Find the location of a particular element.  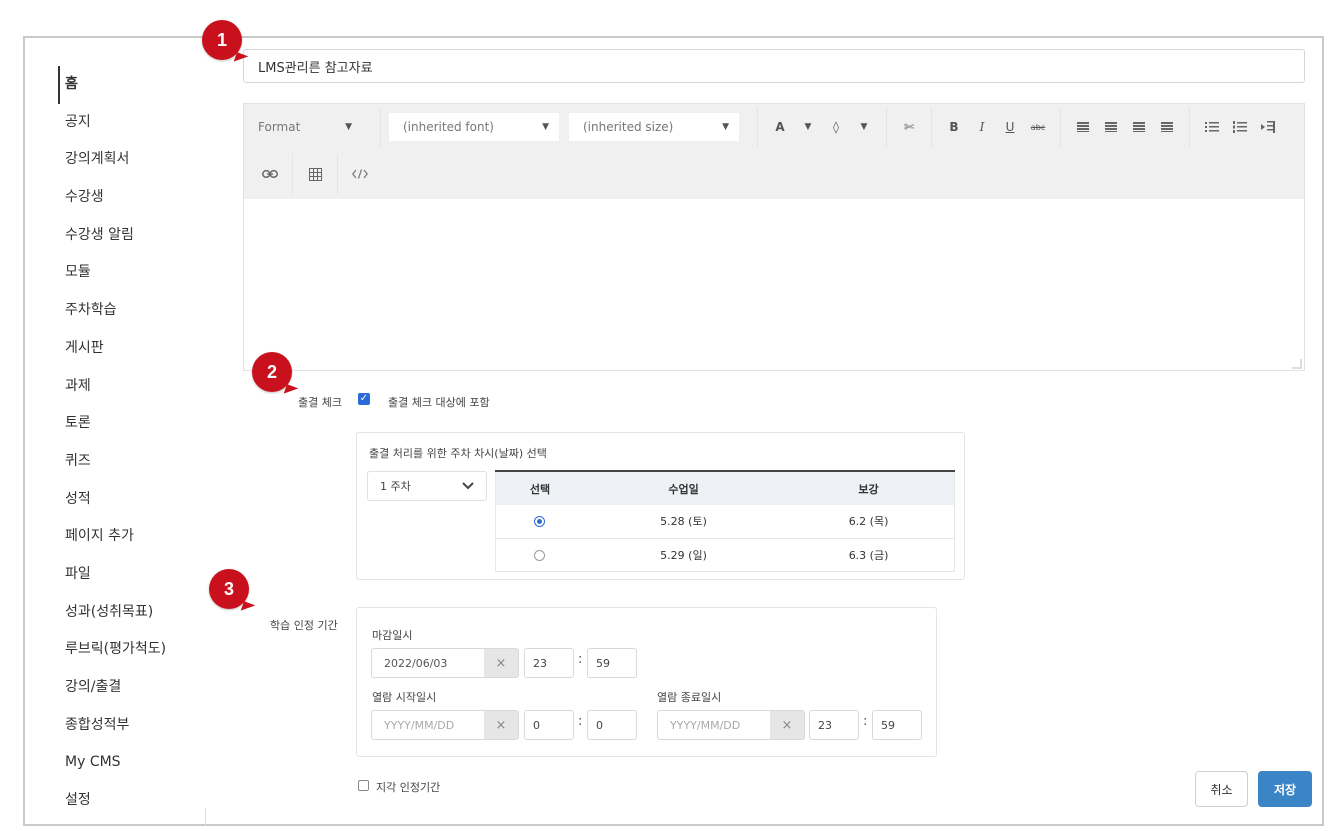

cancel-button: 취소 is located at coordinates (1221, 789).